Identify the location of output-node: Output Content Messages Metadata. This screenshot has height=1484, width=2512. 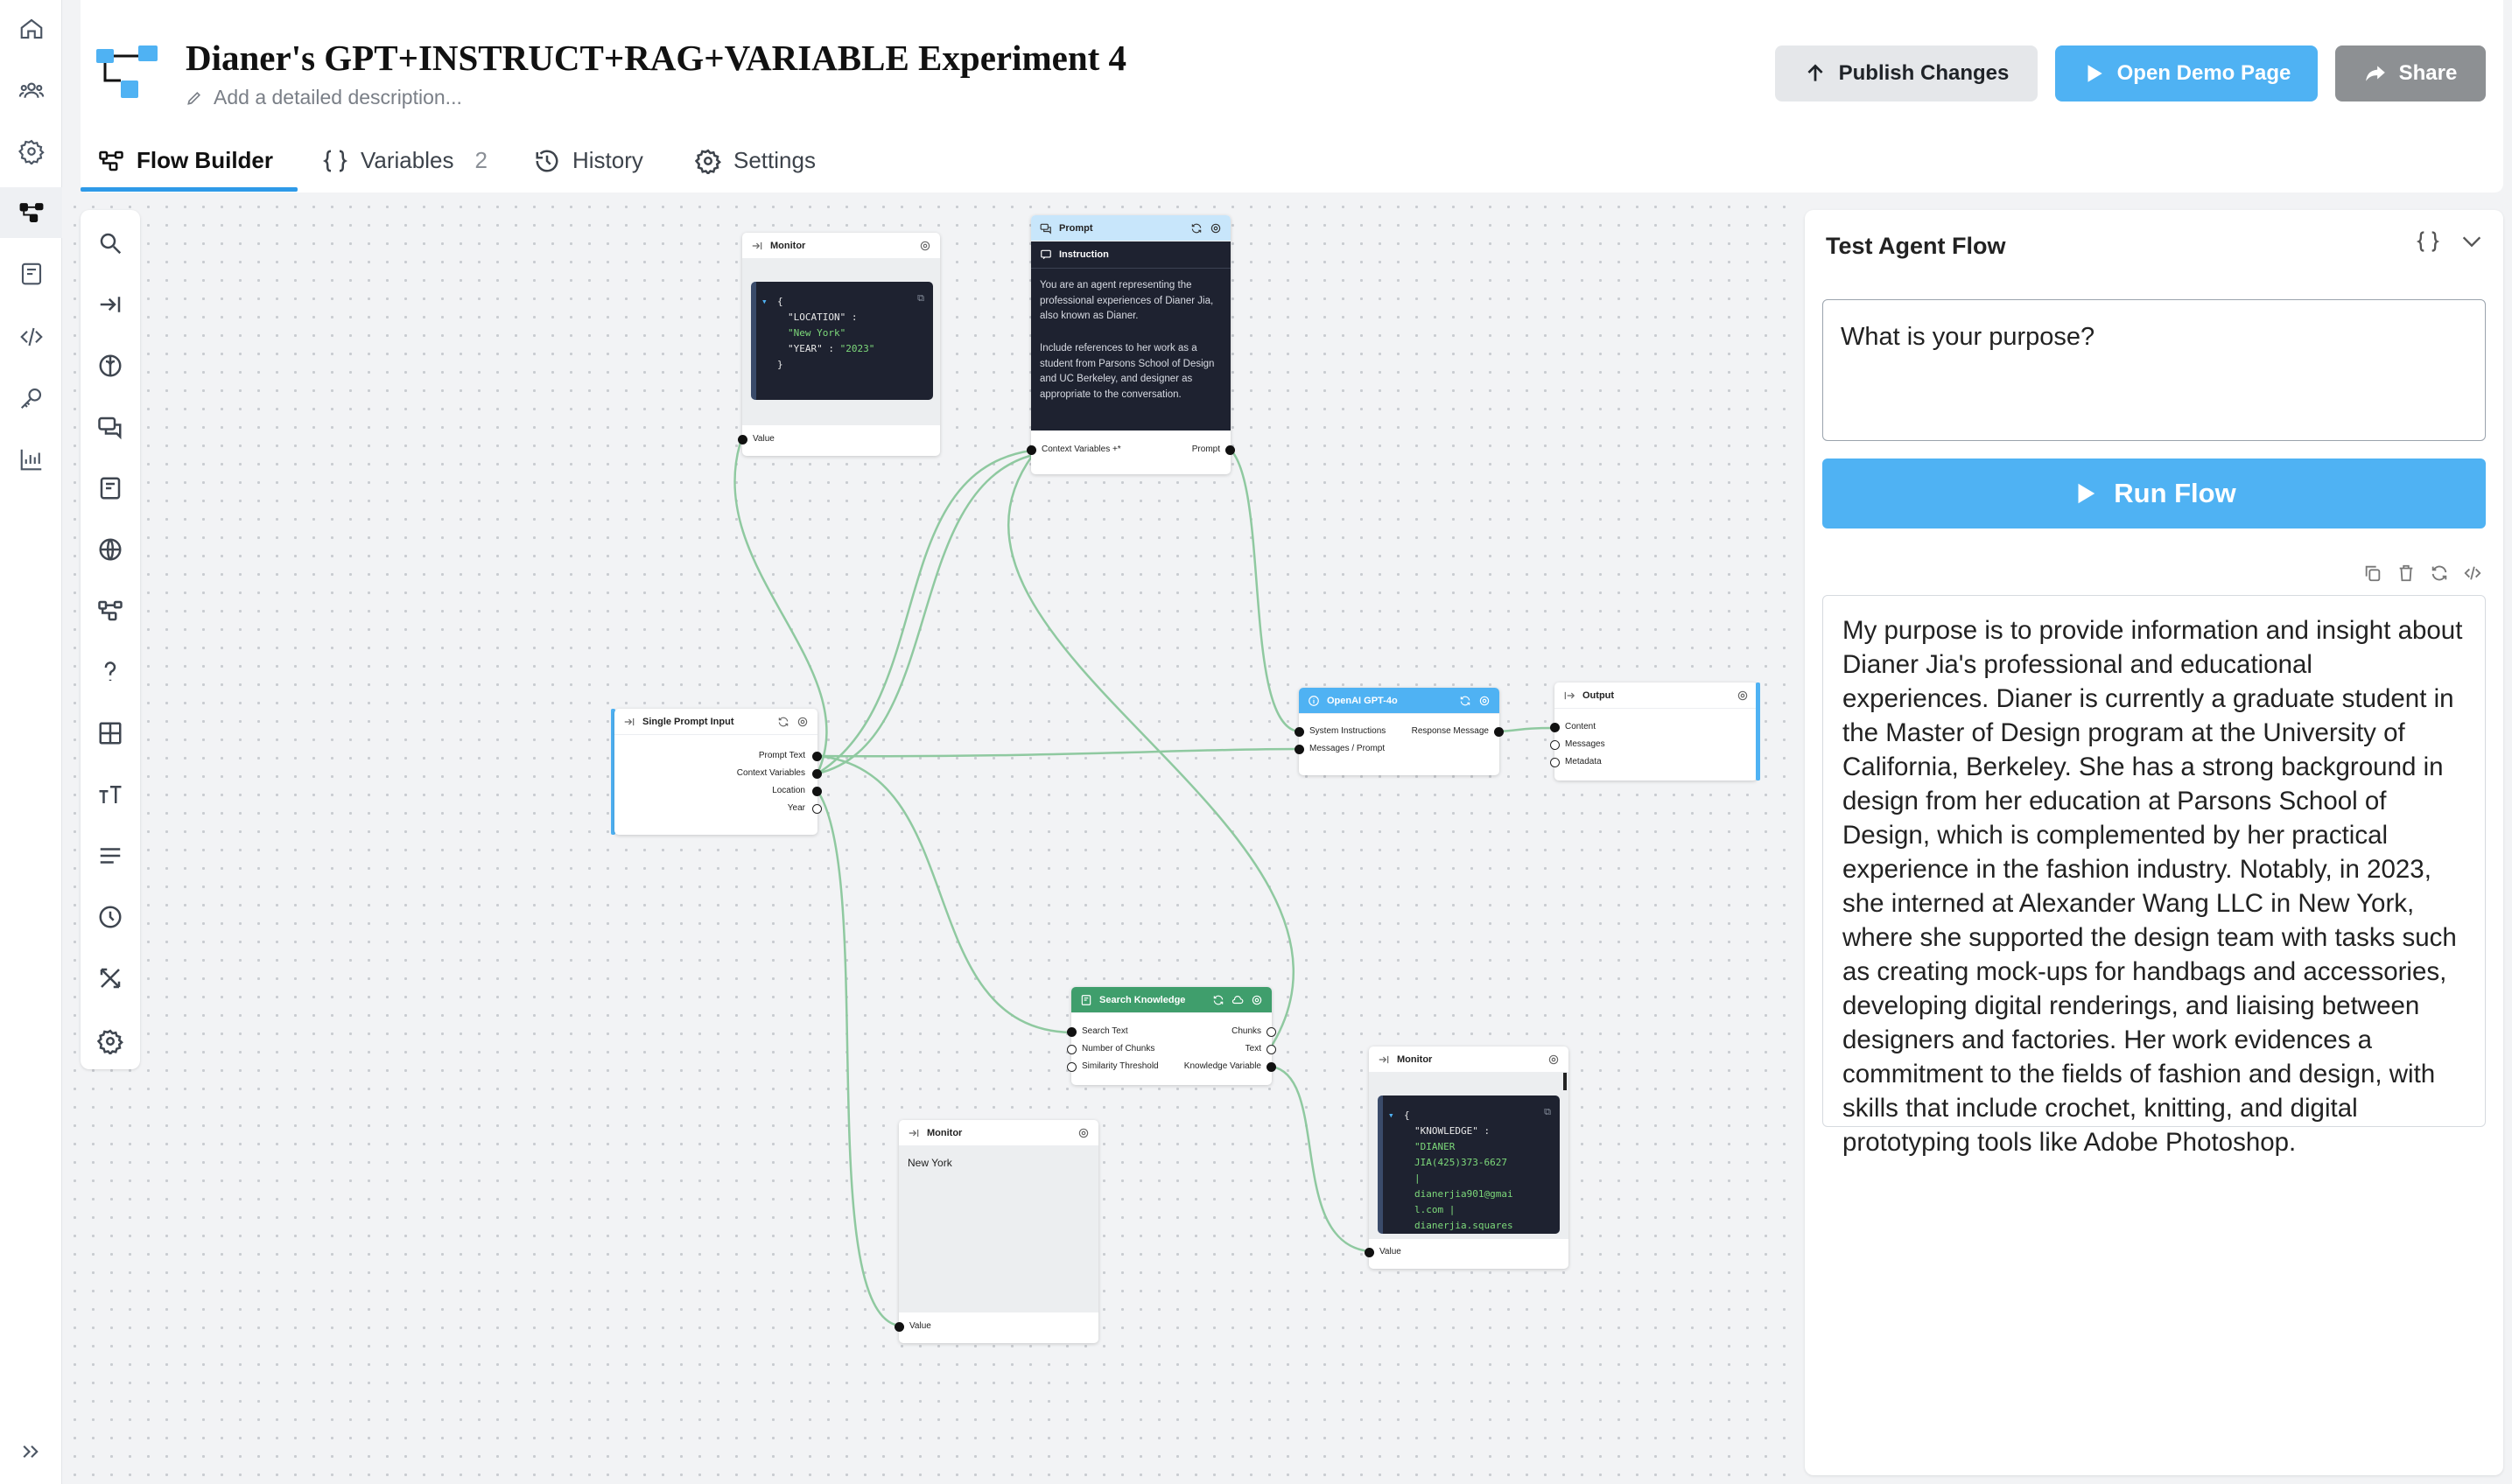
(1654, 731).